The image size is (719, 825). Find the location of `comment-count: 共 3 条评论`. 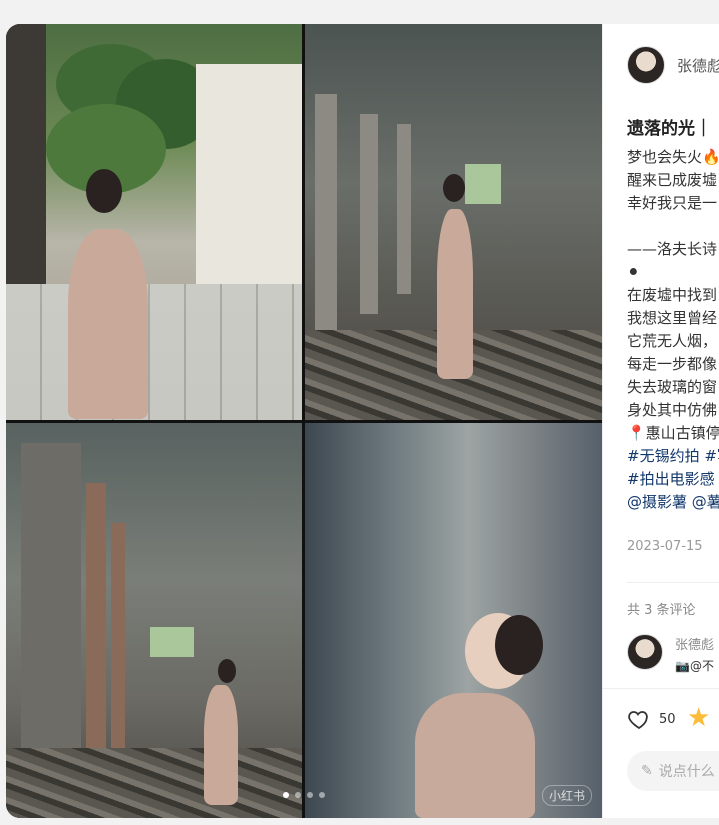

comment-count: 共 3 条评论 is located at coordinates (661, 610).